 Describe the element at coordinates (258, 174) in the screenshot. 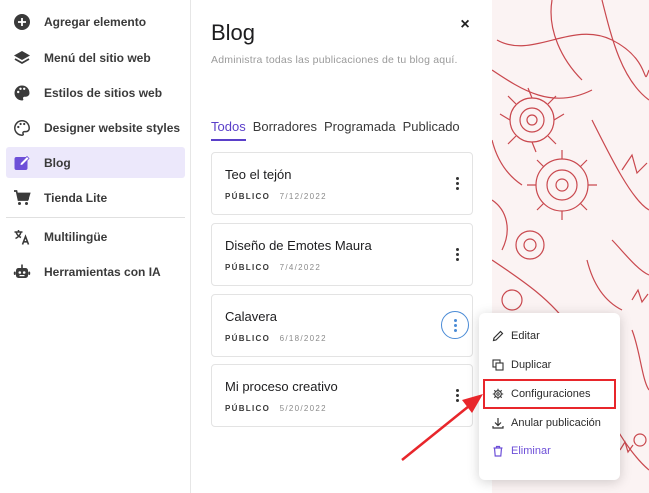

I see `post-title: Teo el tejón` at that location.